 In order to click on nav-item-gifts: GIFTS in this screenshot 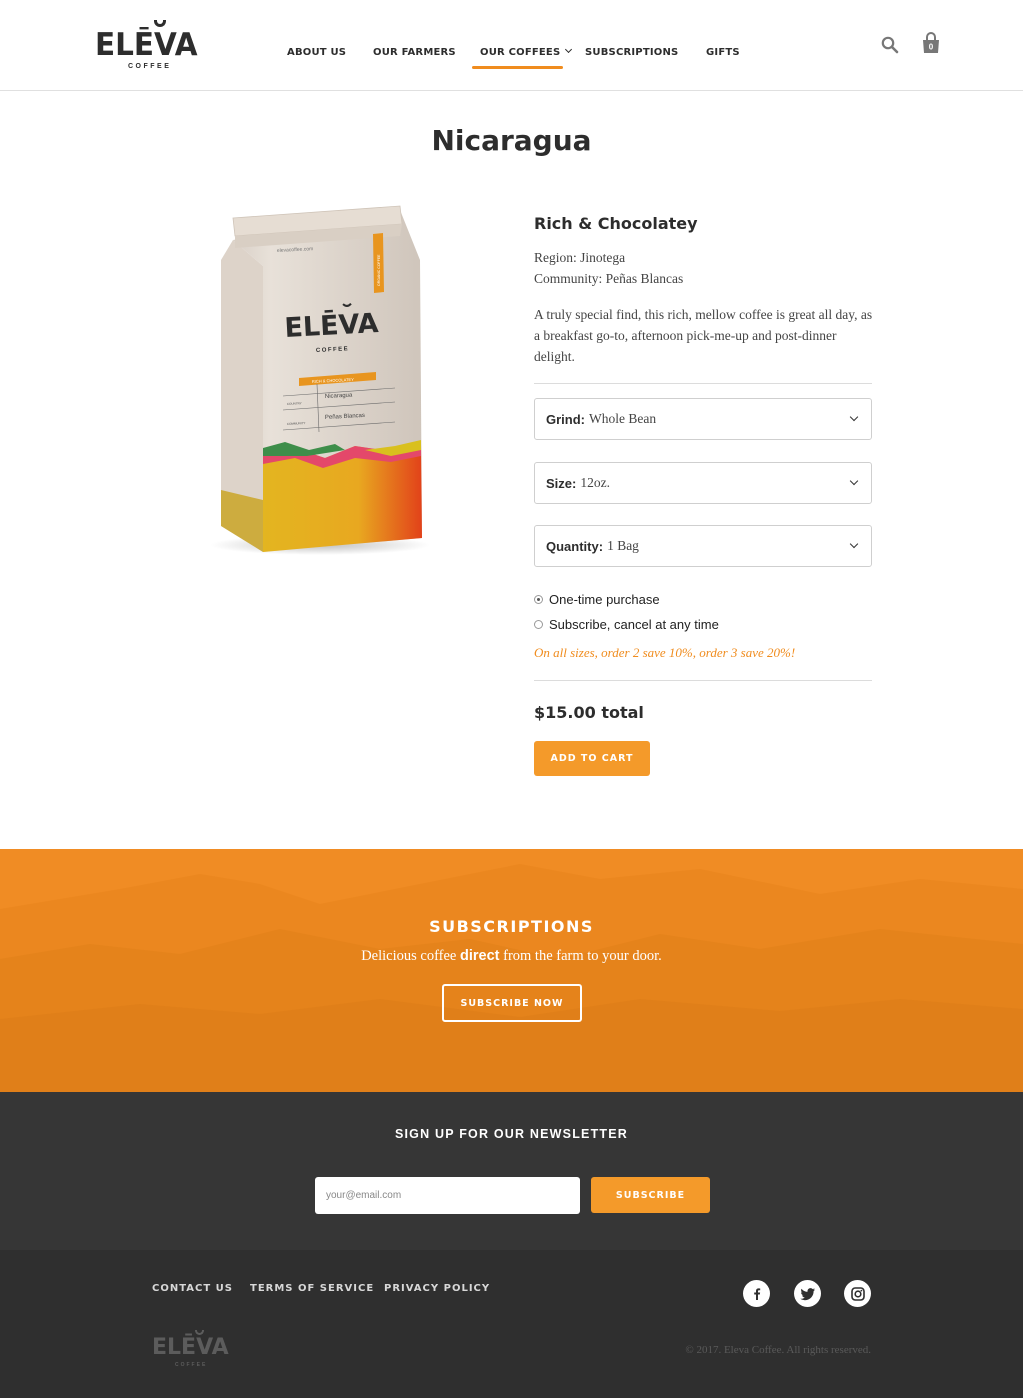, I will do `click(723, 52)`.